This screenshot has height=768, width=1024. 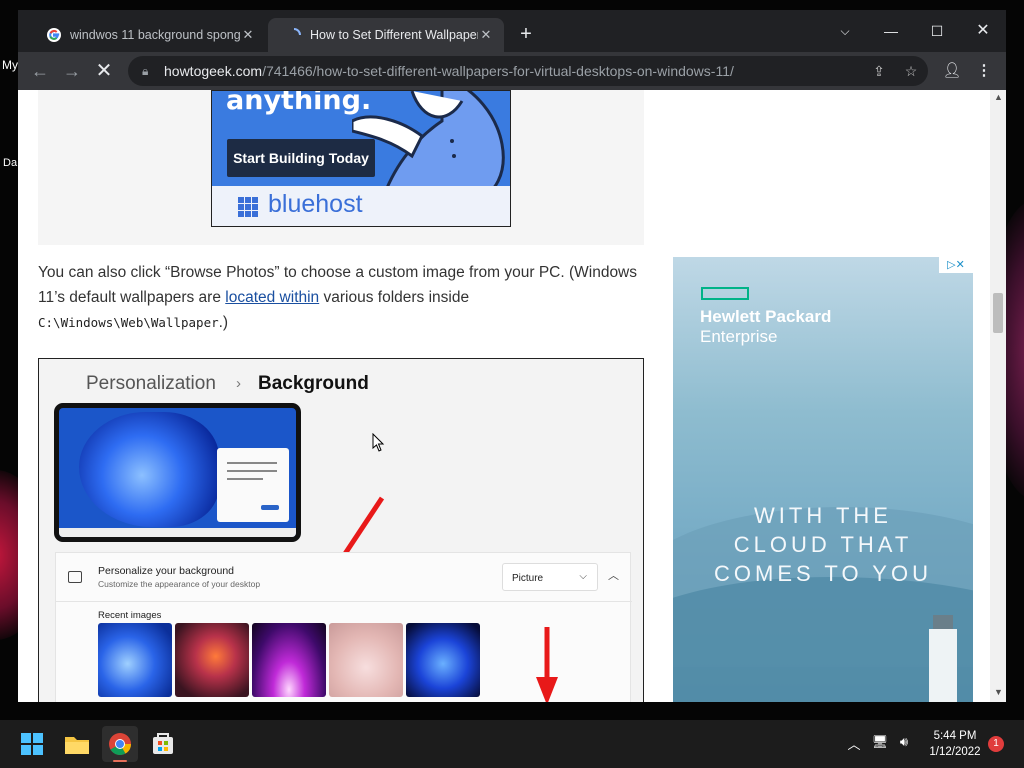 What do you see at coordinates (823, 573) in the screenshot?
I see `slogan-line: COMES TO YOU` at bounding box center [823, 573].